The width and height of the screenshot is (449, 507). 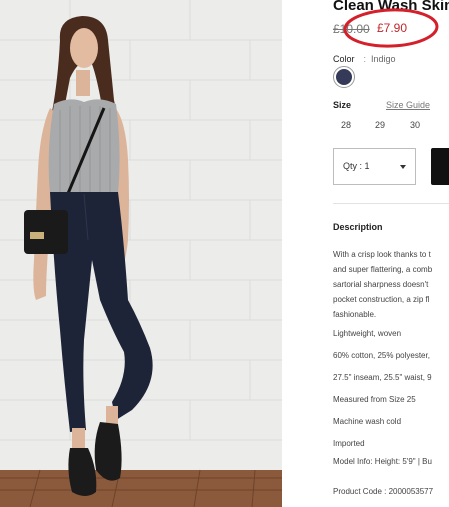 What do you see at coordinates (415, 125) in the screenshot?
I see `size-option-30: 30` at bounding box center [415, 125].